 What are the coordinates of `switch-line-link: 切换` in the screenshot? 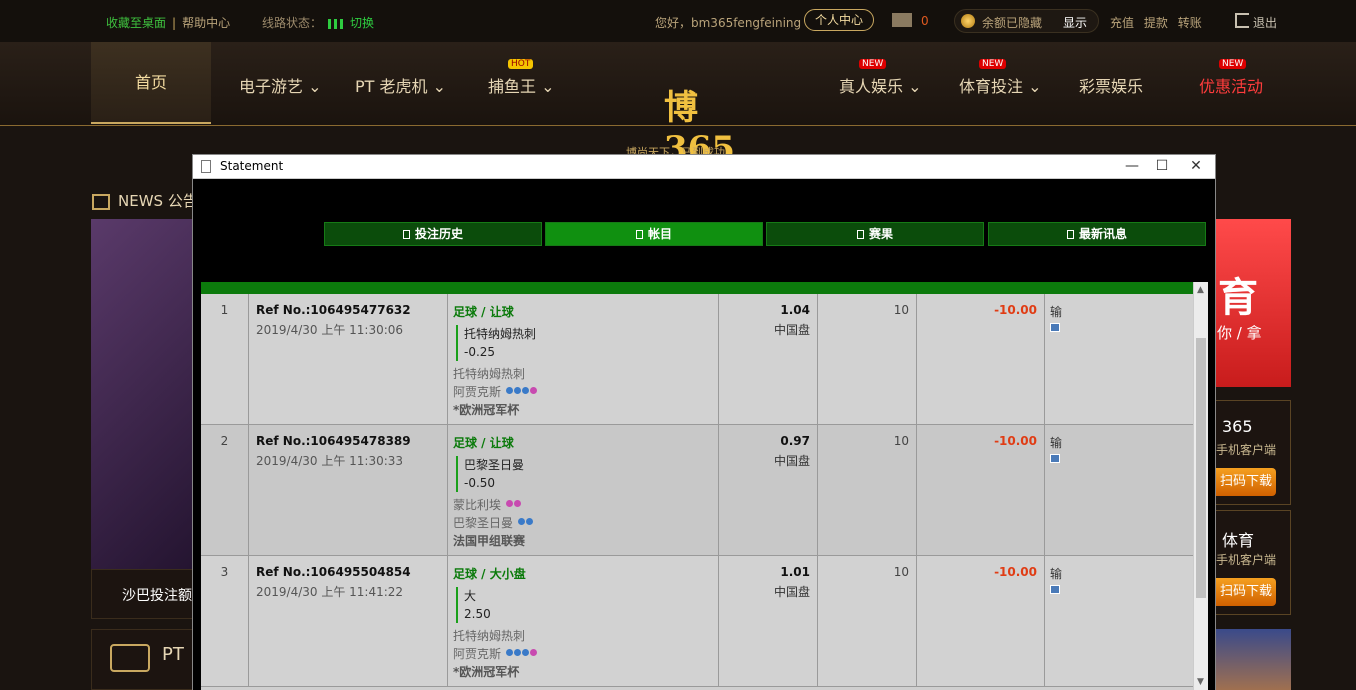 It's located at (362, 23).